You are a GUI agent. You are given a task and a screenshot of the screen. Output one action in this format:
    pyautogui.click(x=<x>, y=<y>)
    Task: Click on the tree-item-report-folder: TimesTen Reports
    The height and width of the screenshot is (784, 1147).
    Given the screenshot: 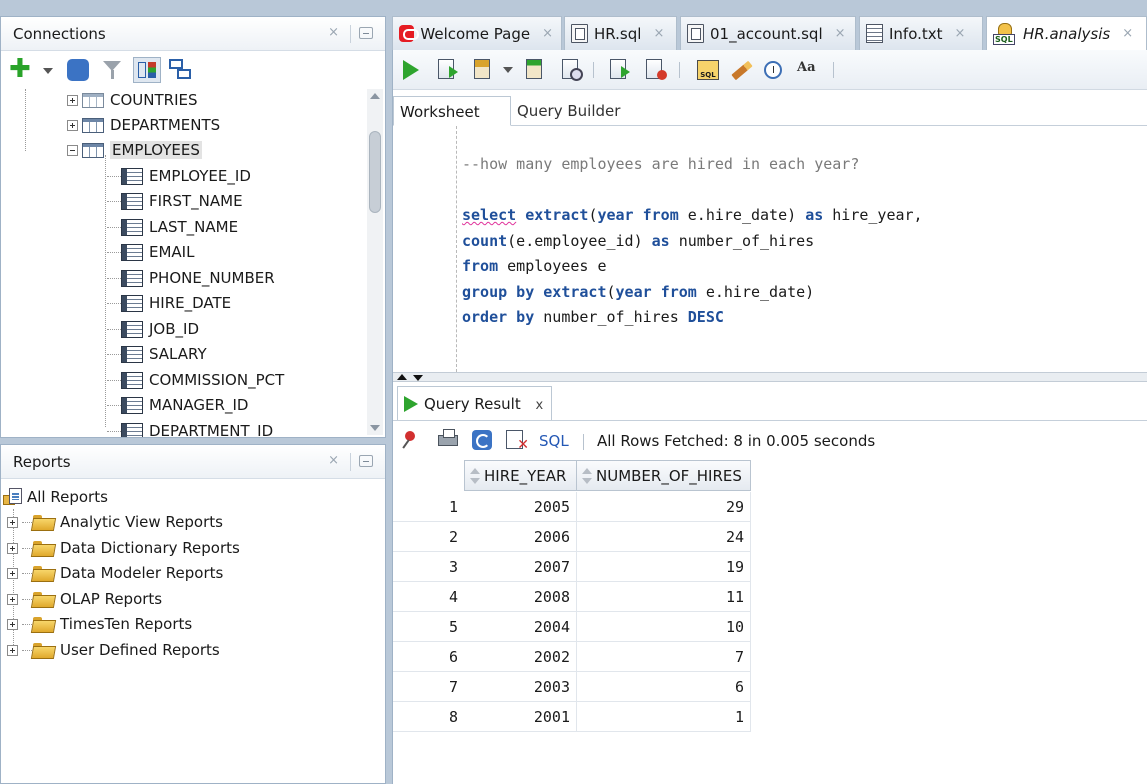 What is the action you would take?
    pyautogui.click(x=99, y=624)
    